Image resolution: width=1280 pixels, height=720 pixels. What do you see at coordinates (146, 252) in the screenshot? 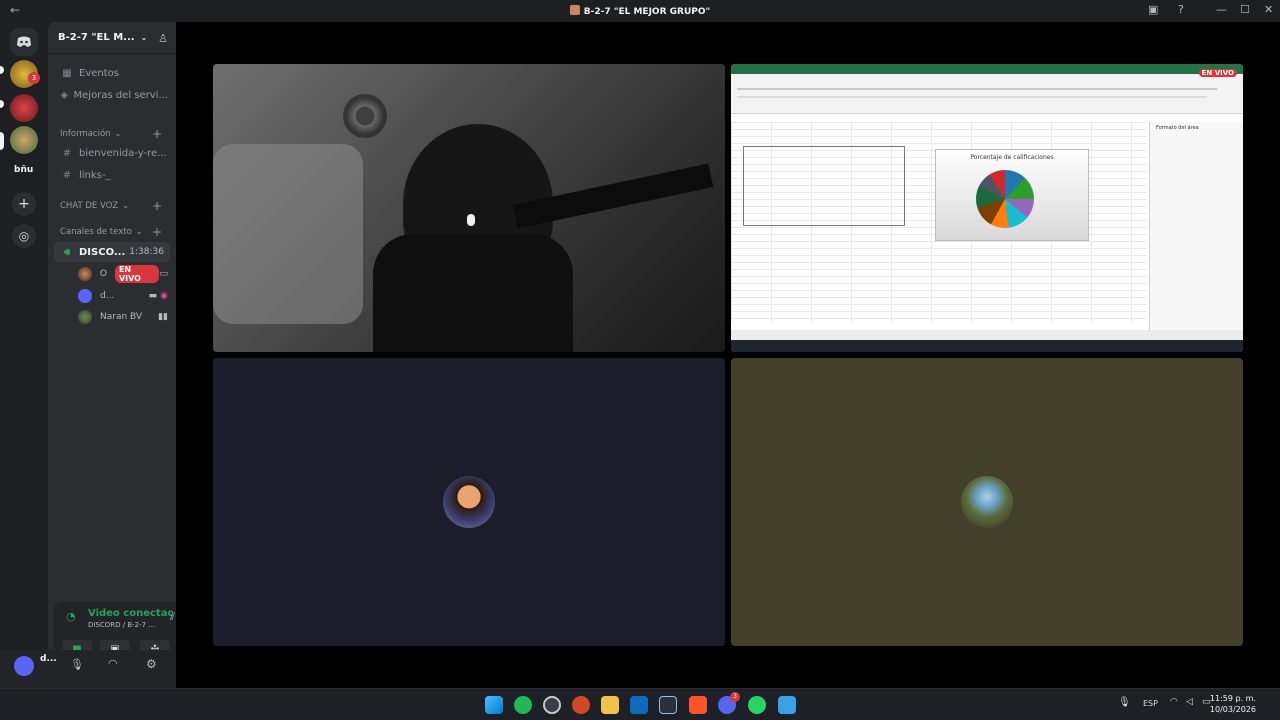
I see `voice-time: 1:38:36` at bounding box center [146, 252].